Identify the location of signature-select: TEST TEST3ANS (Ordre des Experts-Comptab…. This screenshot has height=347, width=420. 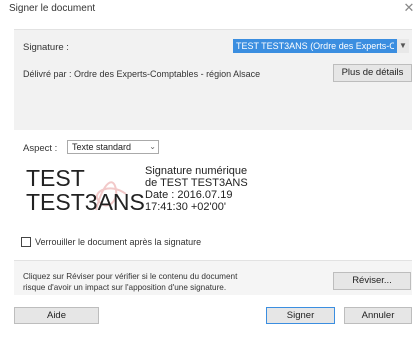
(321, 46).